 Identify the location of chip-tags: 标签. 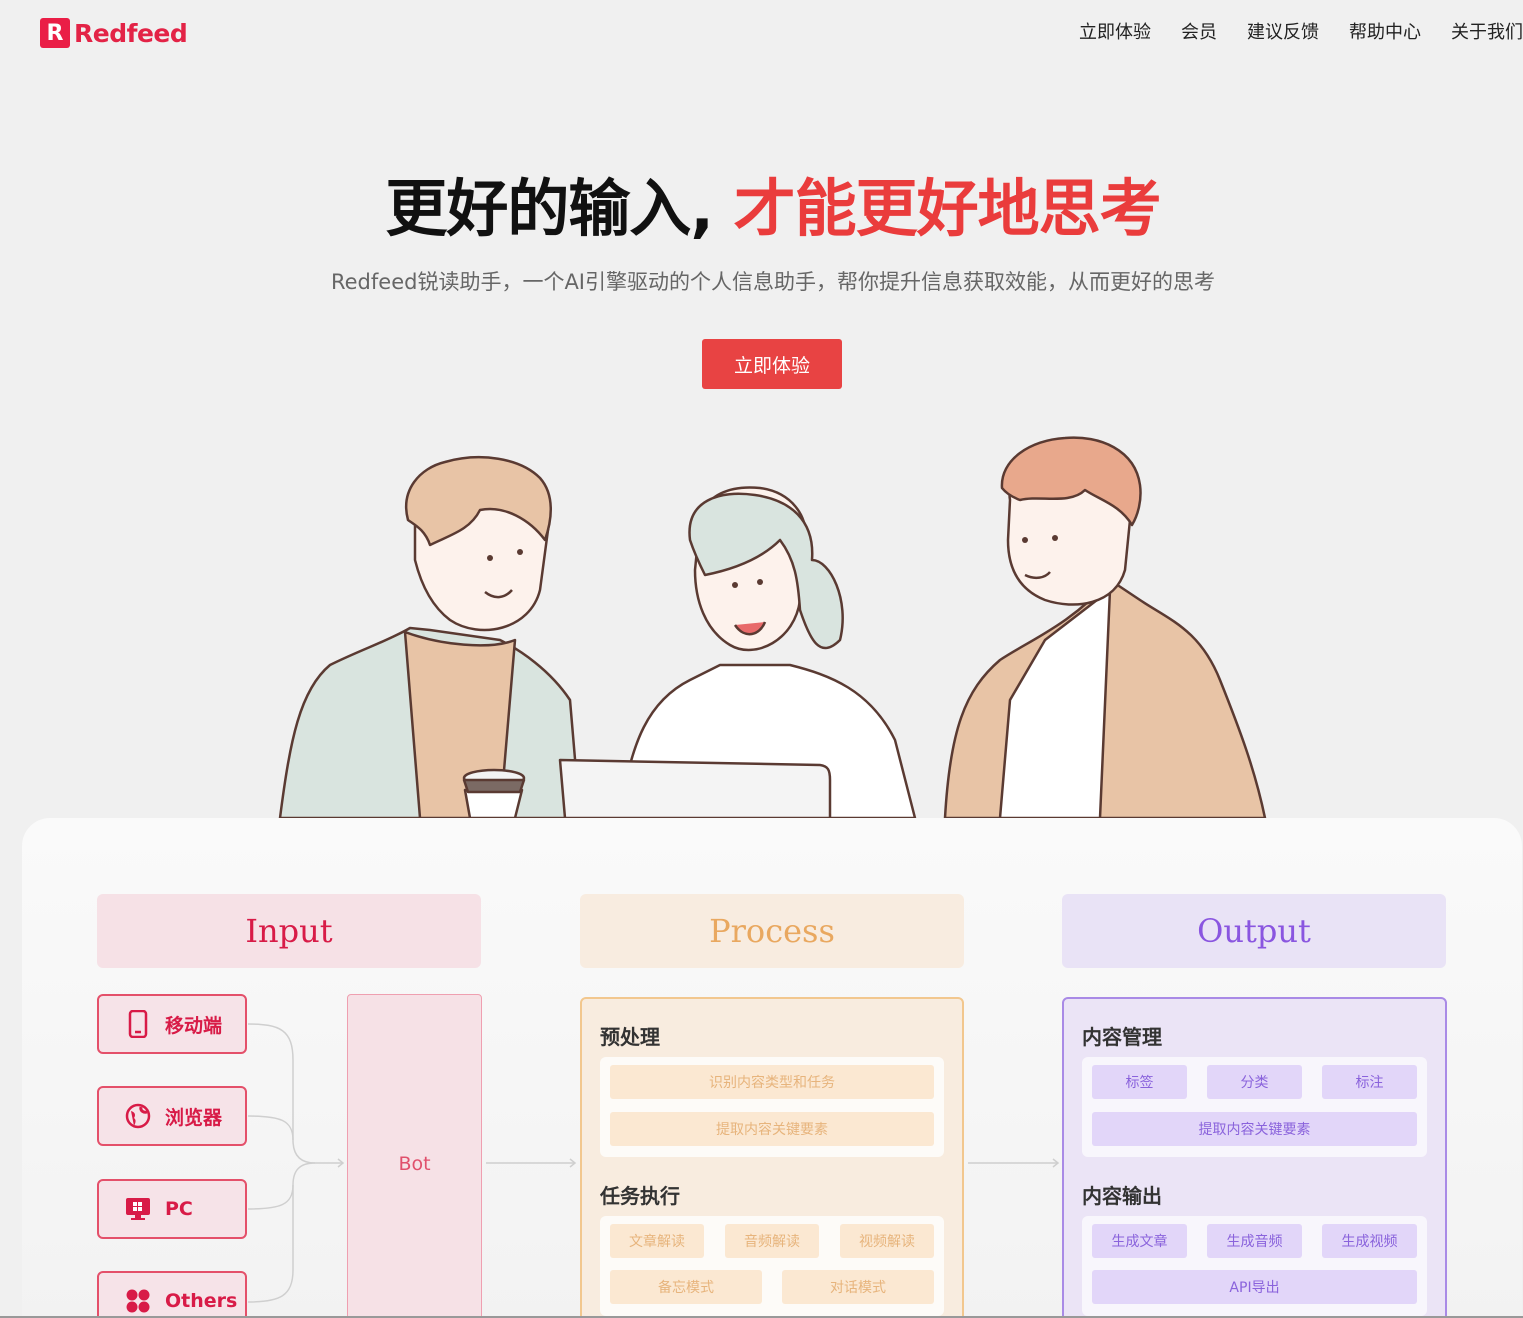
(1139, 1082).